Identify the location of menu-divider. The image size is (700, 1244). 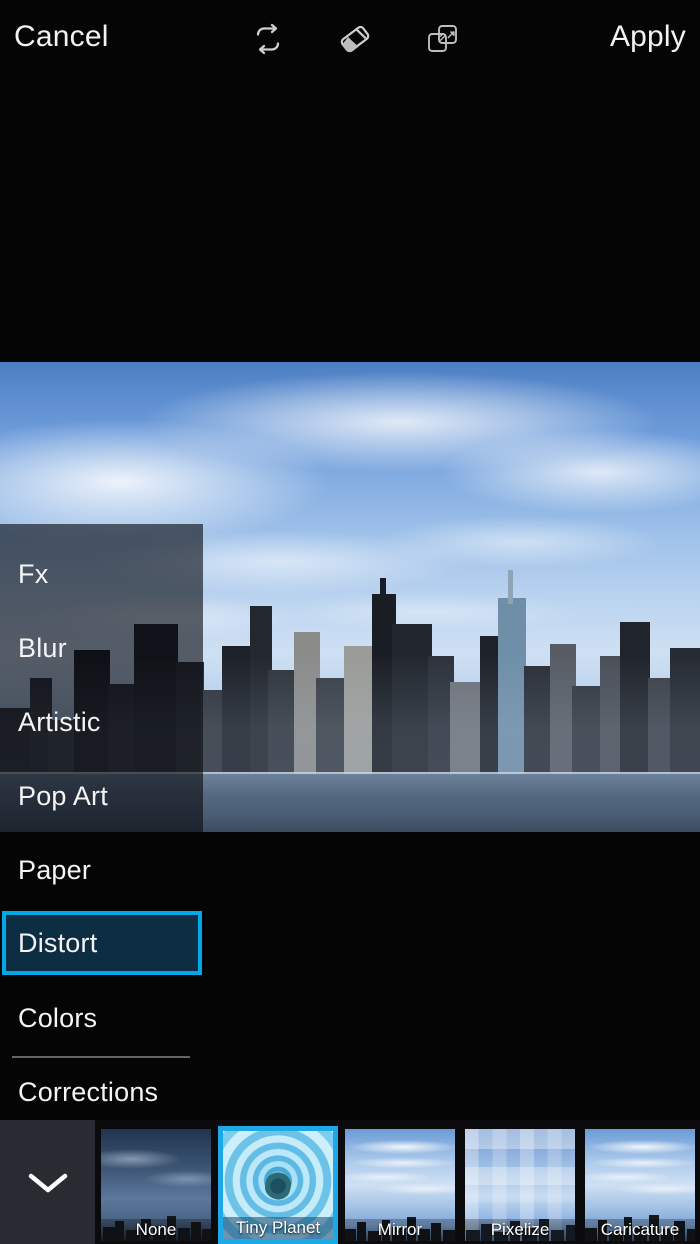
(101, 1057).